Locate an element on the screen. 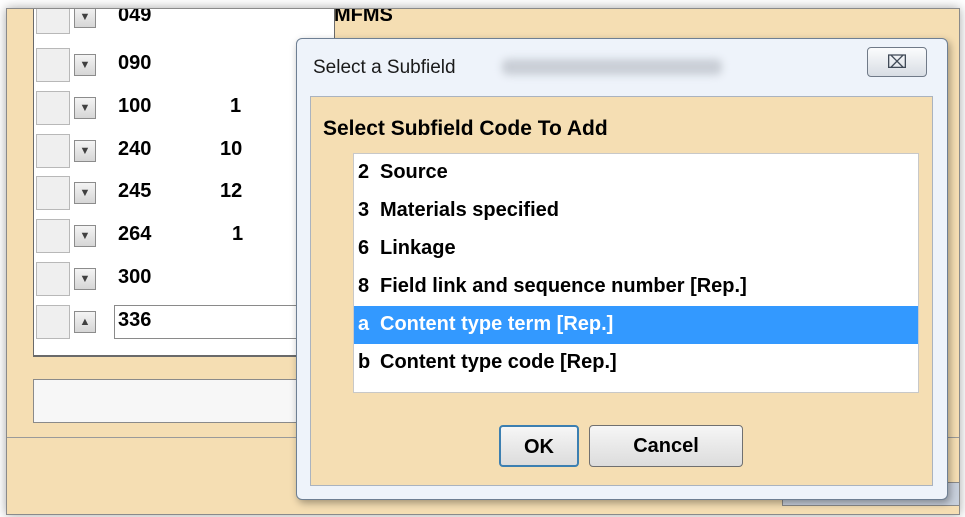  subfield-label: Linkage is located at coordinates (418, 248).